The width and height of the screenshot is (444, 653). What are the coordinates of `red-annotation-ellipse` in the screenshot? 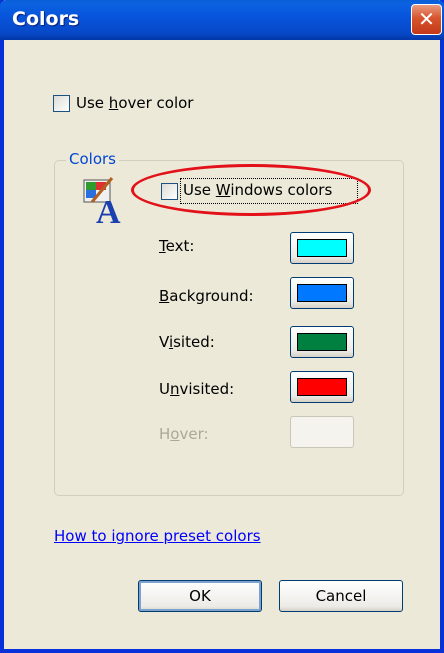 It's located at (251, 190).